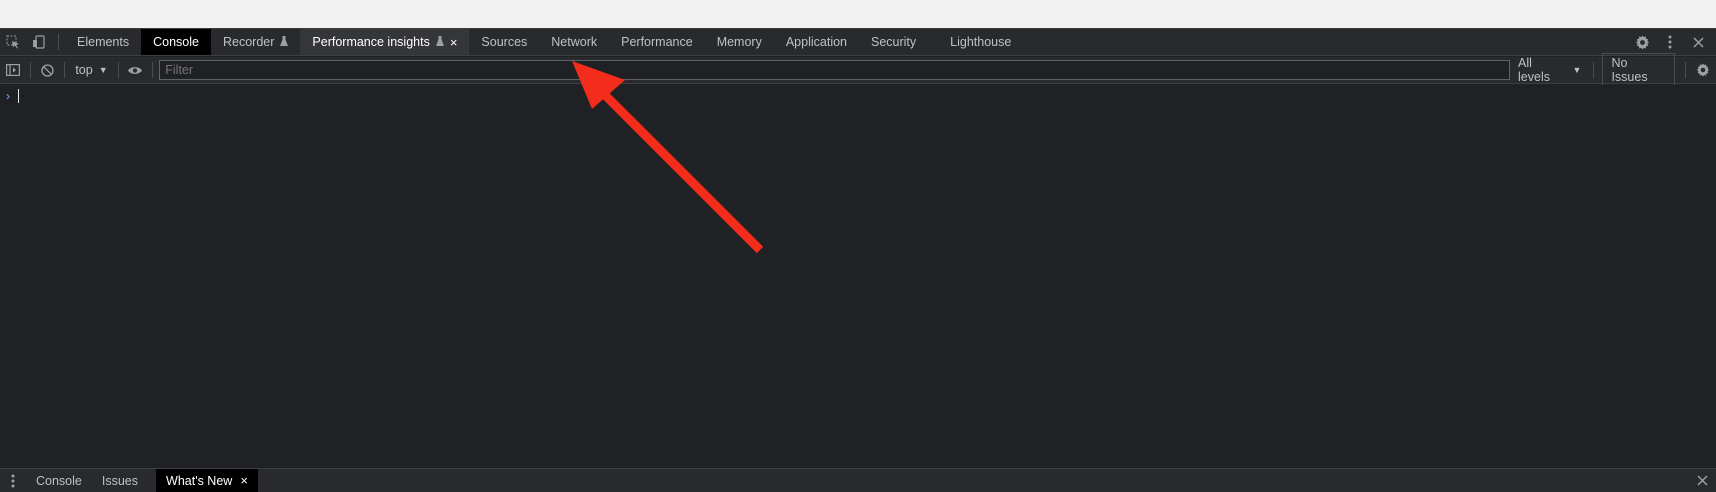 The image size is (1716, 492). Describe the element at coordinates (39, 42) in the screenshot. I see `device-toolbar-icon` at that location.